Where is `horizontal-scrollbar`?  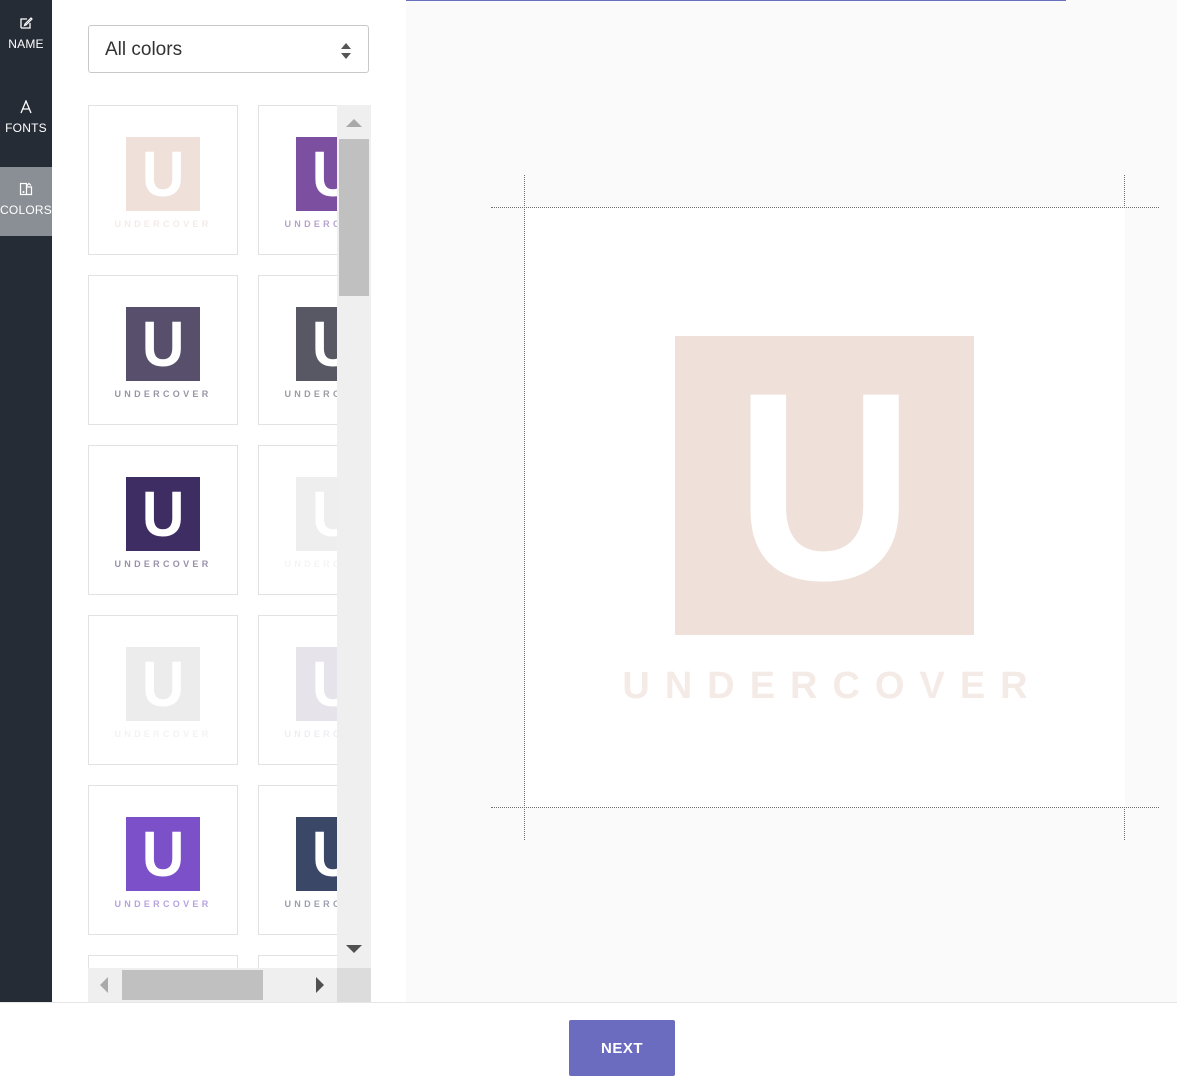
horizontal-scrollbar is located at coordinates (212, 985).